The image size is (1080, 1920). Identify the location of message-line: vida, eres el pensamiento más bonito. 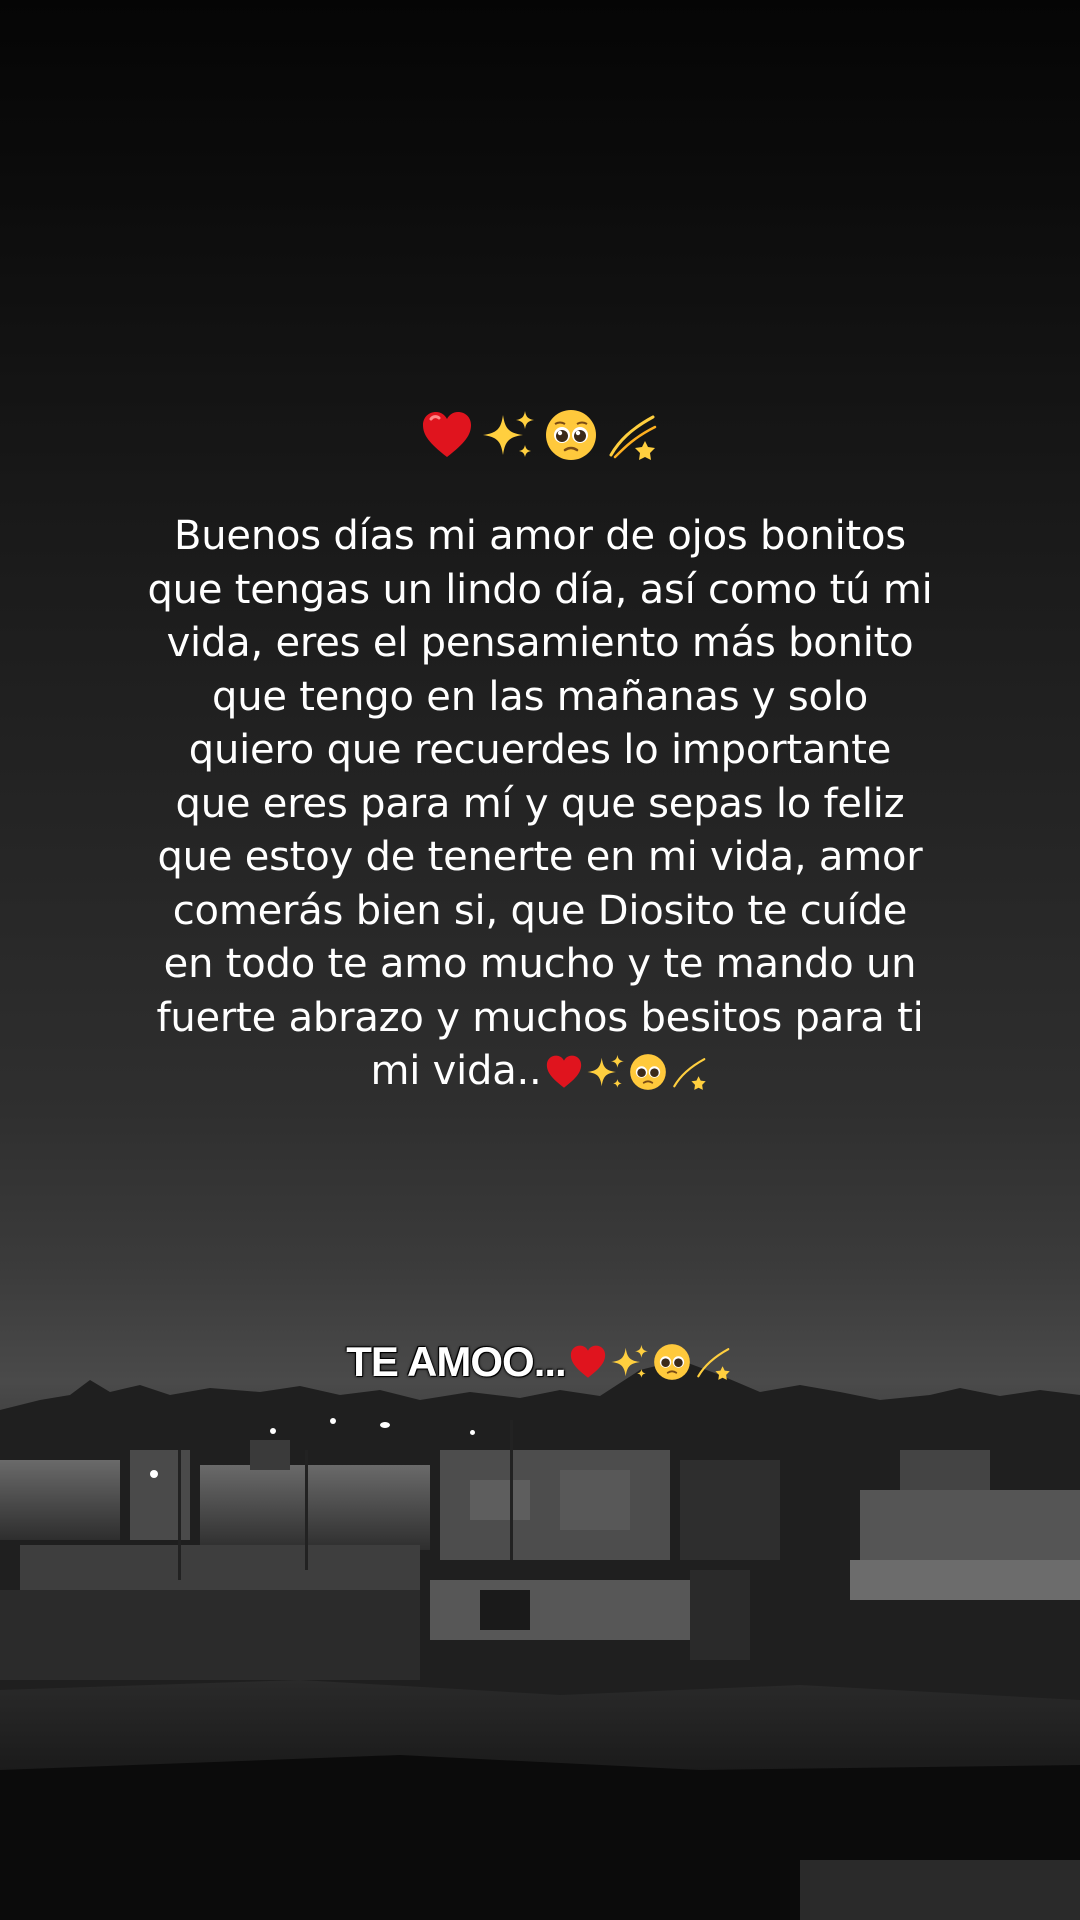
(540, 643).